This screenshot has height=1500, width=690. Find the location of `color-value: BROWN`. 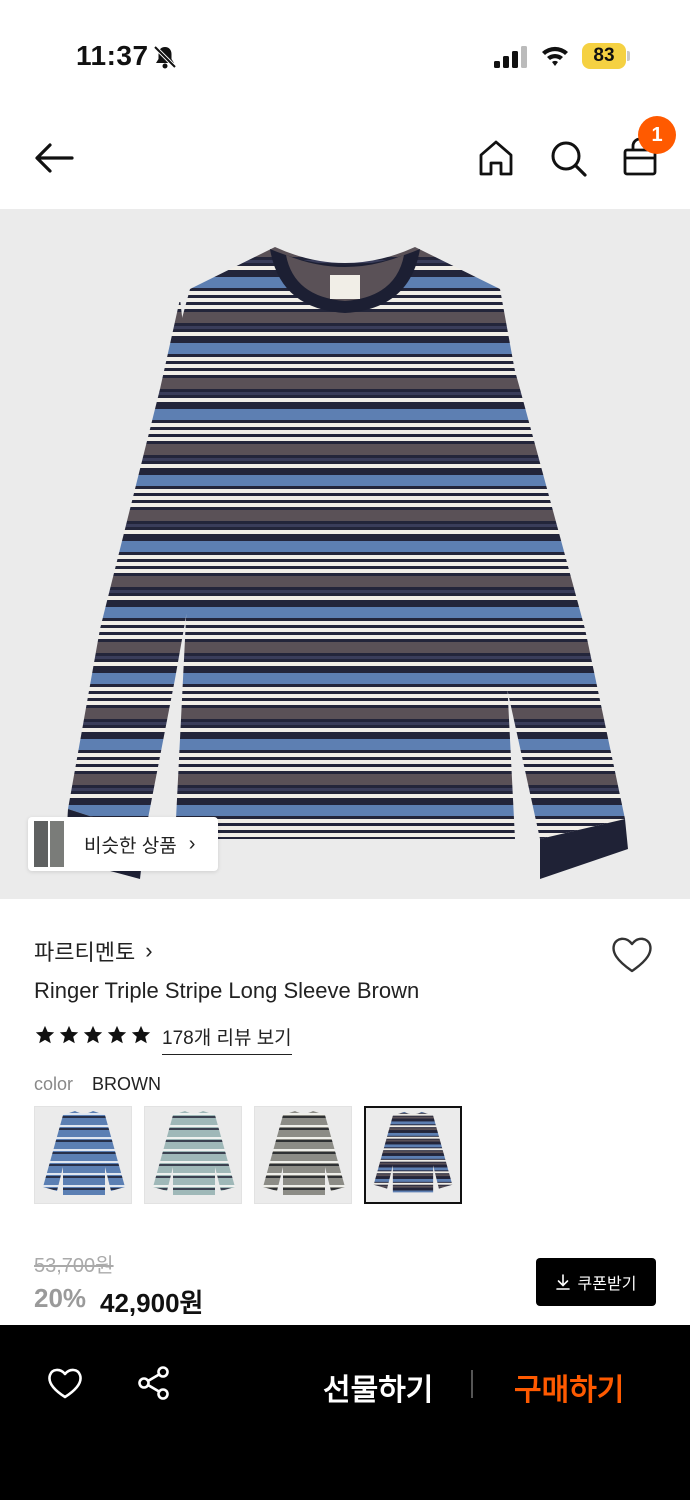

color-value: BROWN is located at coordinates (126, 1084).